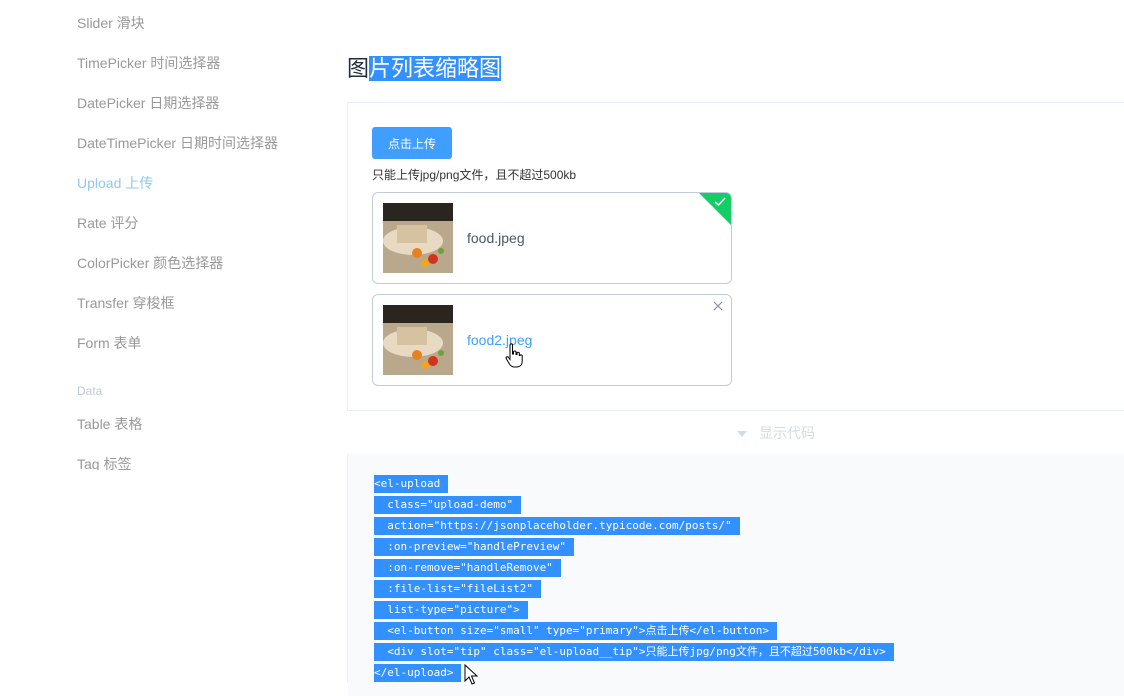 The image size is (1124, 696). I want to click on sidebar-item-datetimepicker: DateTimePicker 日期时间选择器, so click(177, 143).